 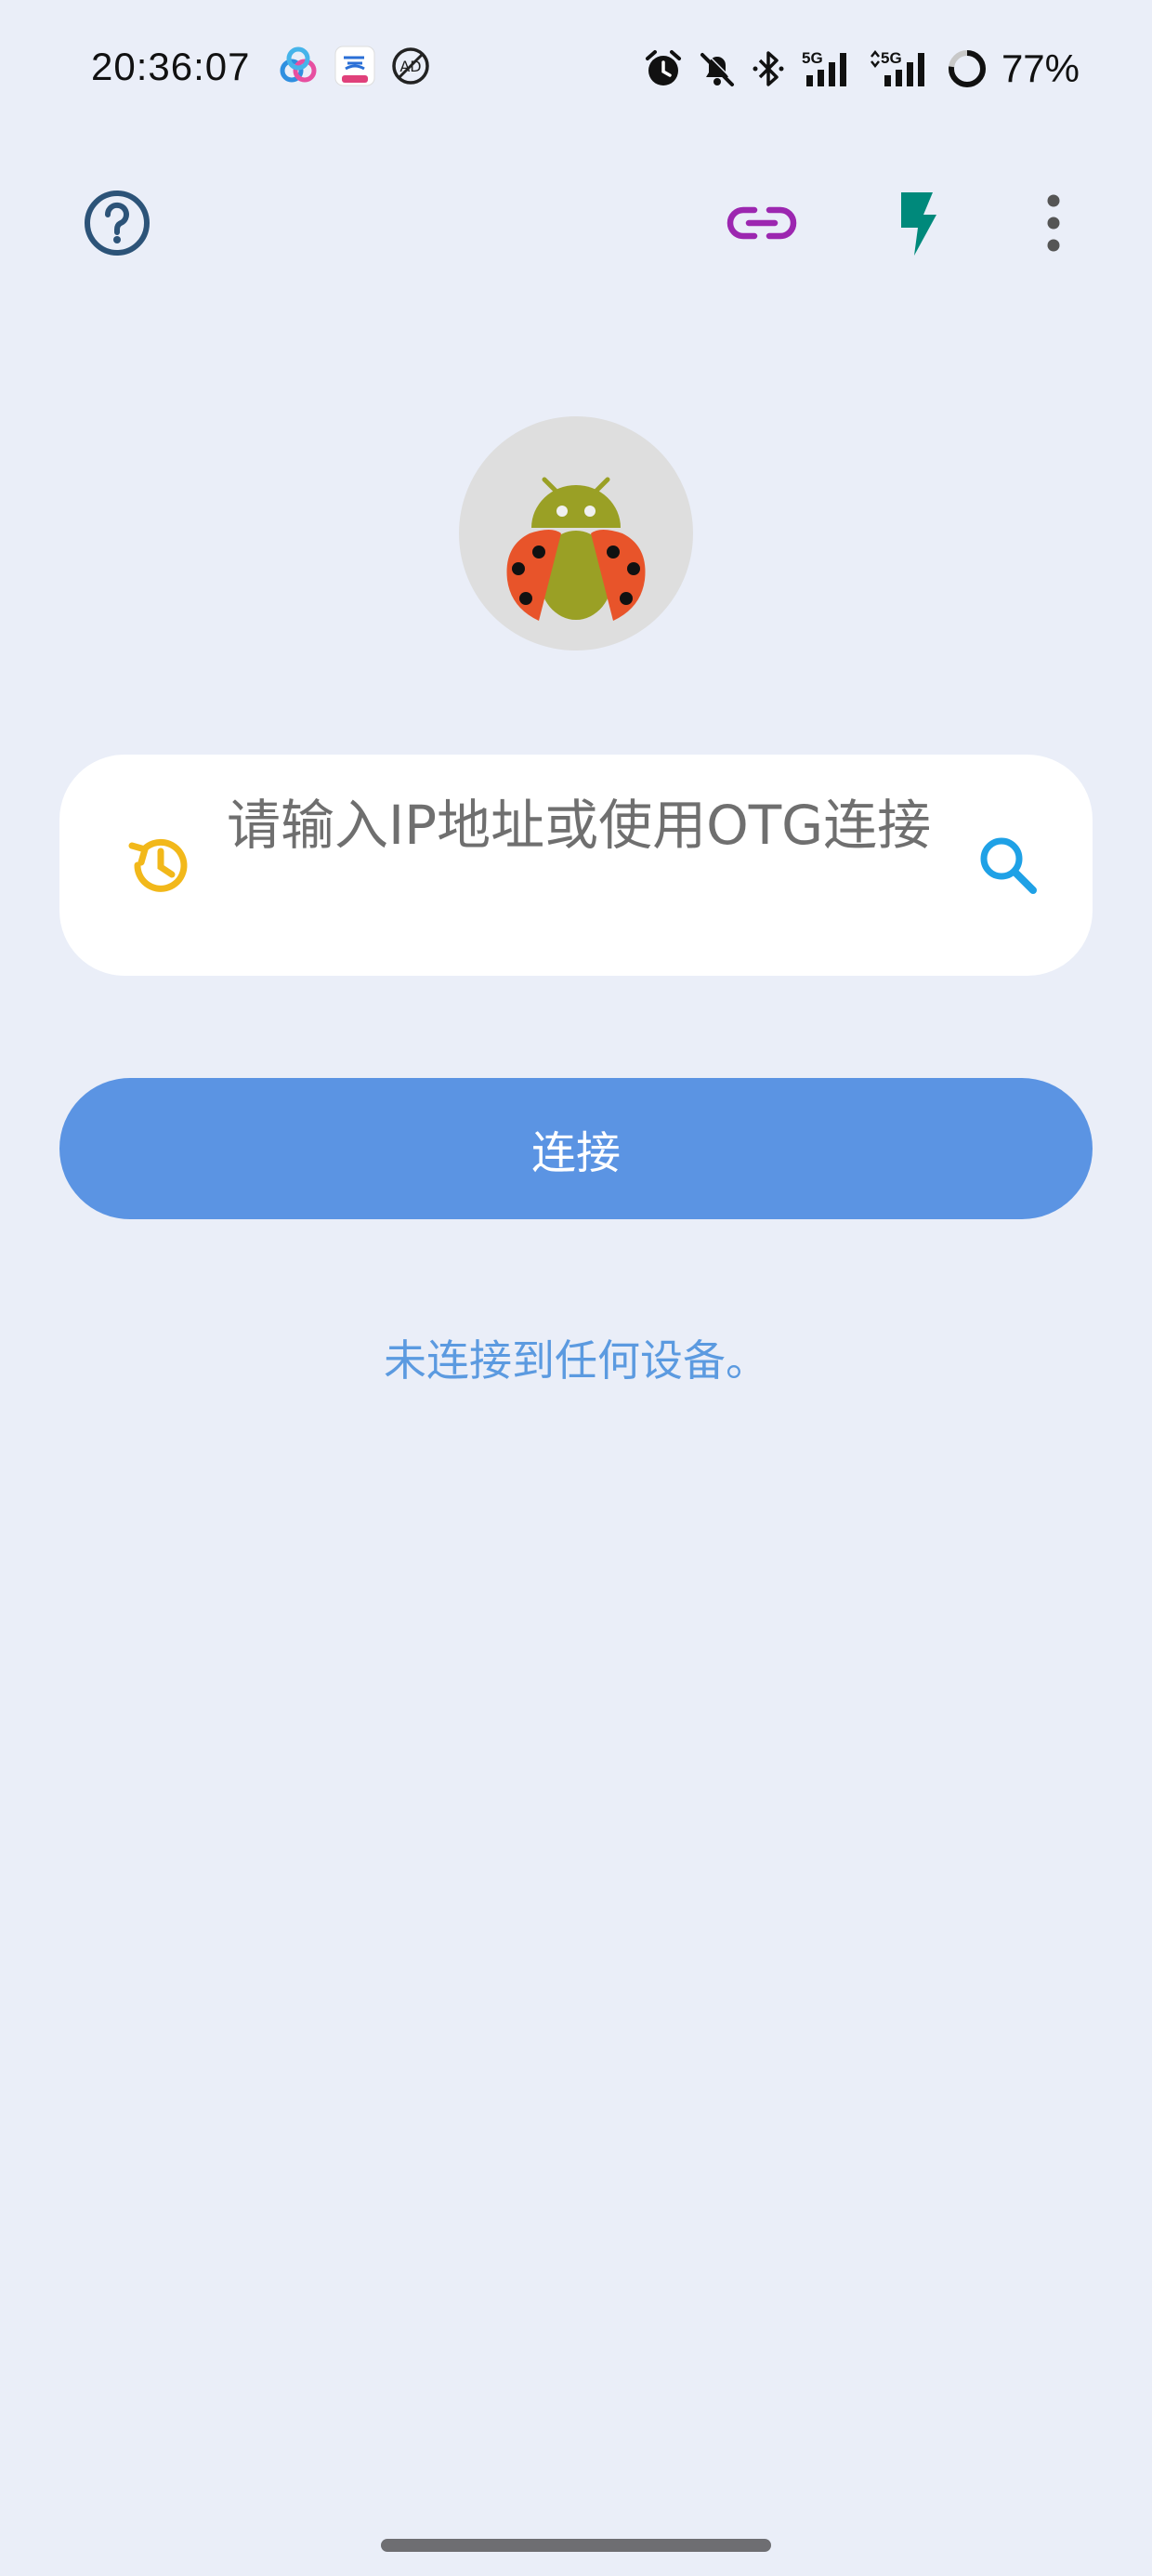 I want to click on ip-address-input, so click(x=617, y=867).